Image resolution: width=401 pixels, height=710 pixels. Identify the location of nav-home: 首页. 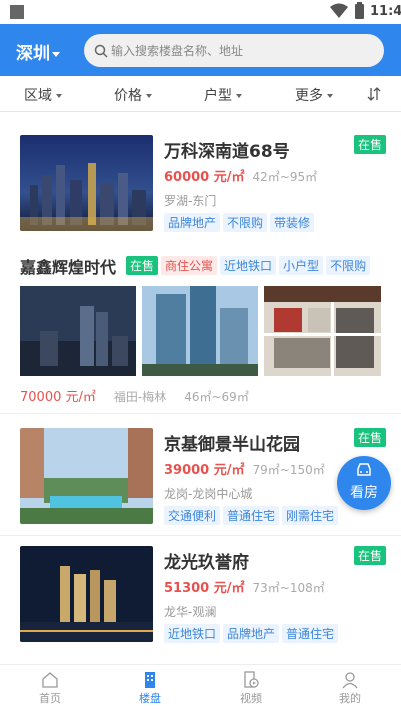
(50, 688).